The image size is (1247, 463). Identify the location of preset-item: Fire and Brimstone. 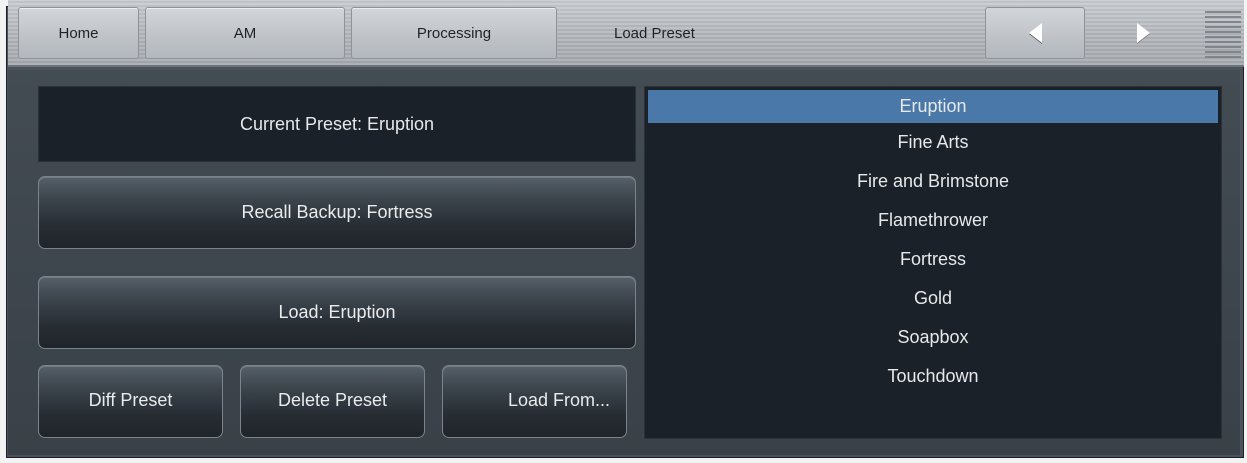
(933, 184).